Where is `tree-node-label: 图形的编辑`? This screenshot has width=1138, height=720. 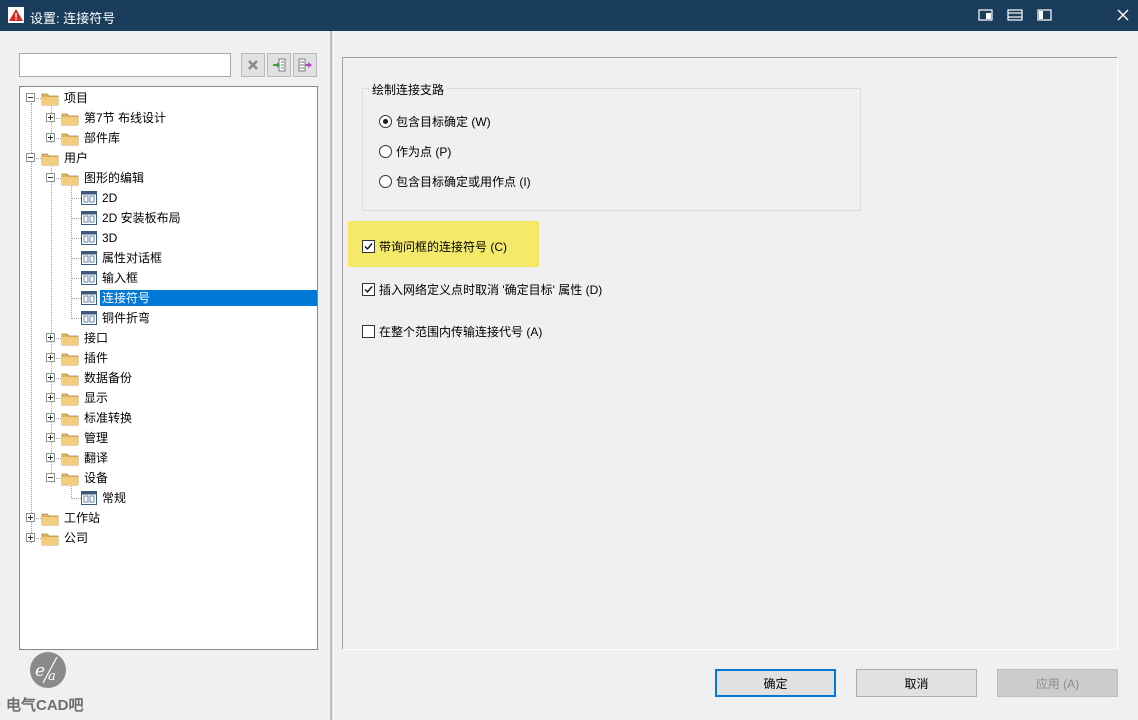 tree-node-label: 图形的编辑 is located at coordinates (114, 178).